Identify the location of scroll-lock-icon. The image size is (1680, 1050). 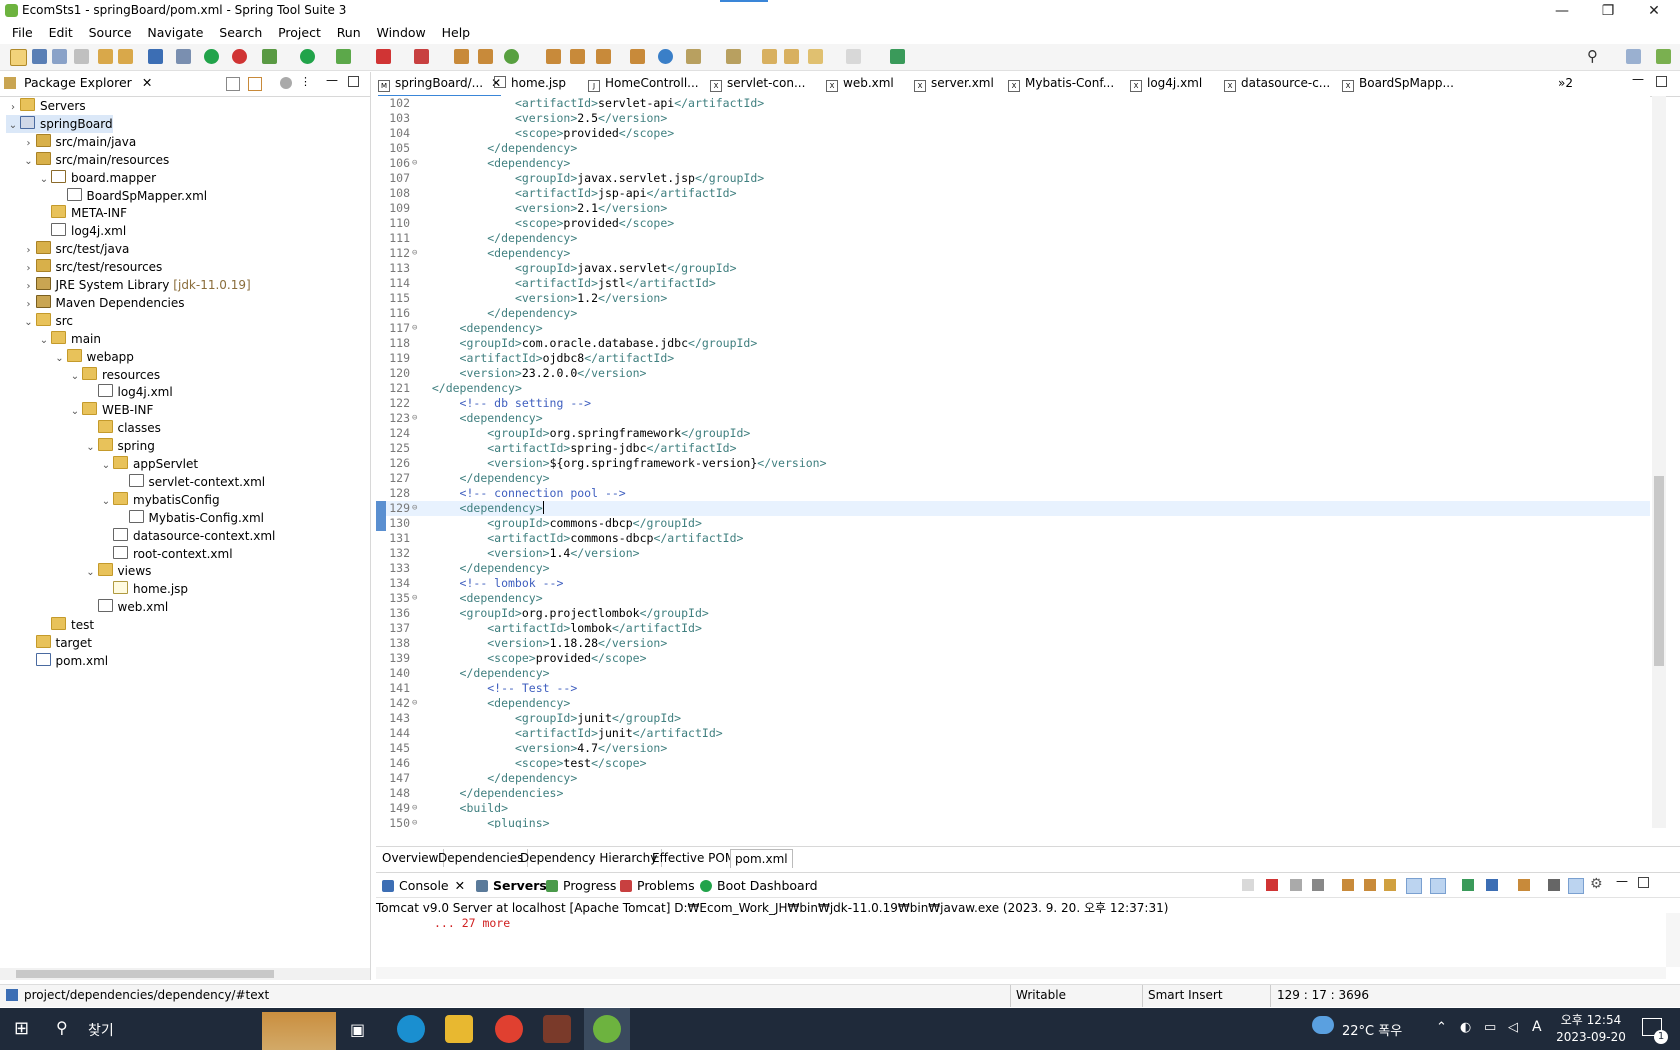
(1370, 885).